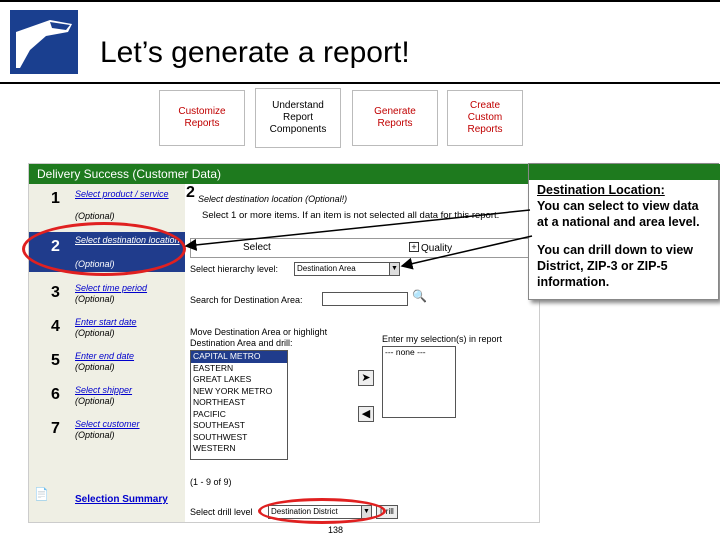  I want to click on callout-title: Destination Location:, so click(601, 190).